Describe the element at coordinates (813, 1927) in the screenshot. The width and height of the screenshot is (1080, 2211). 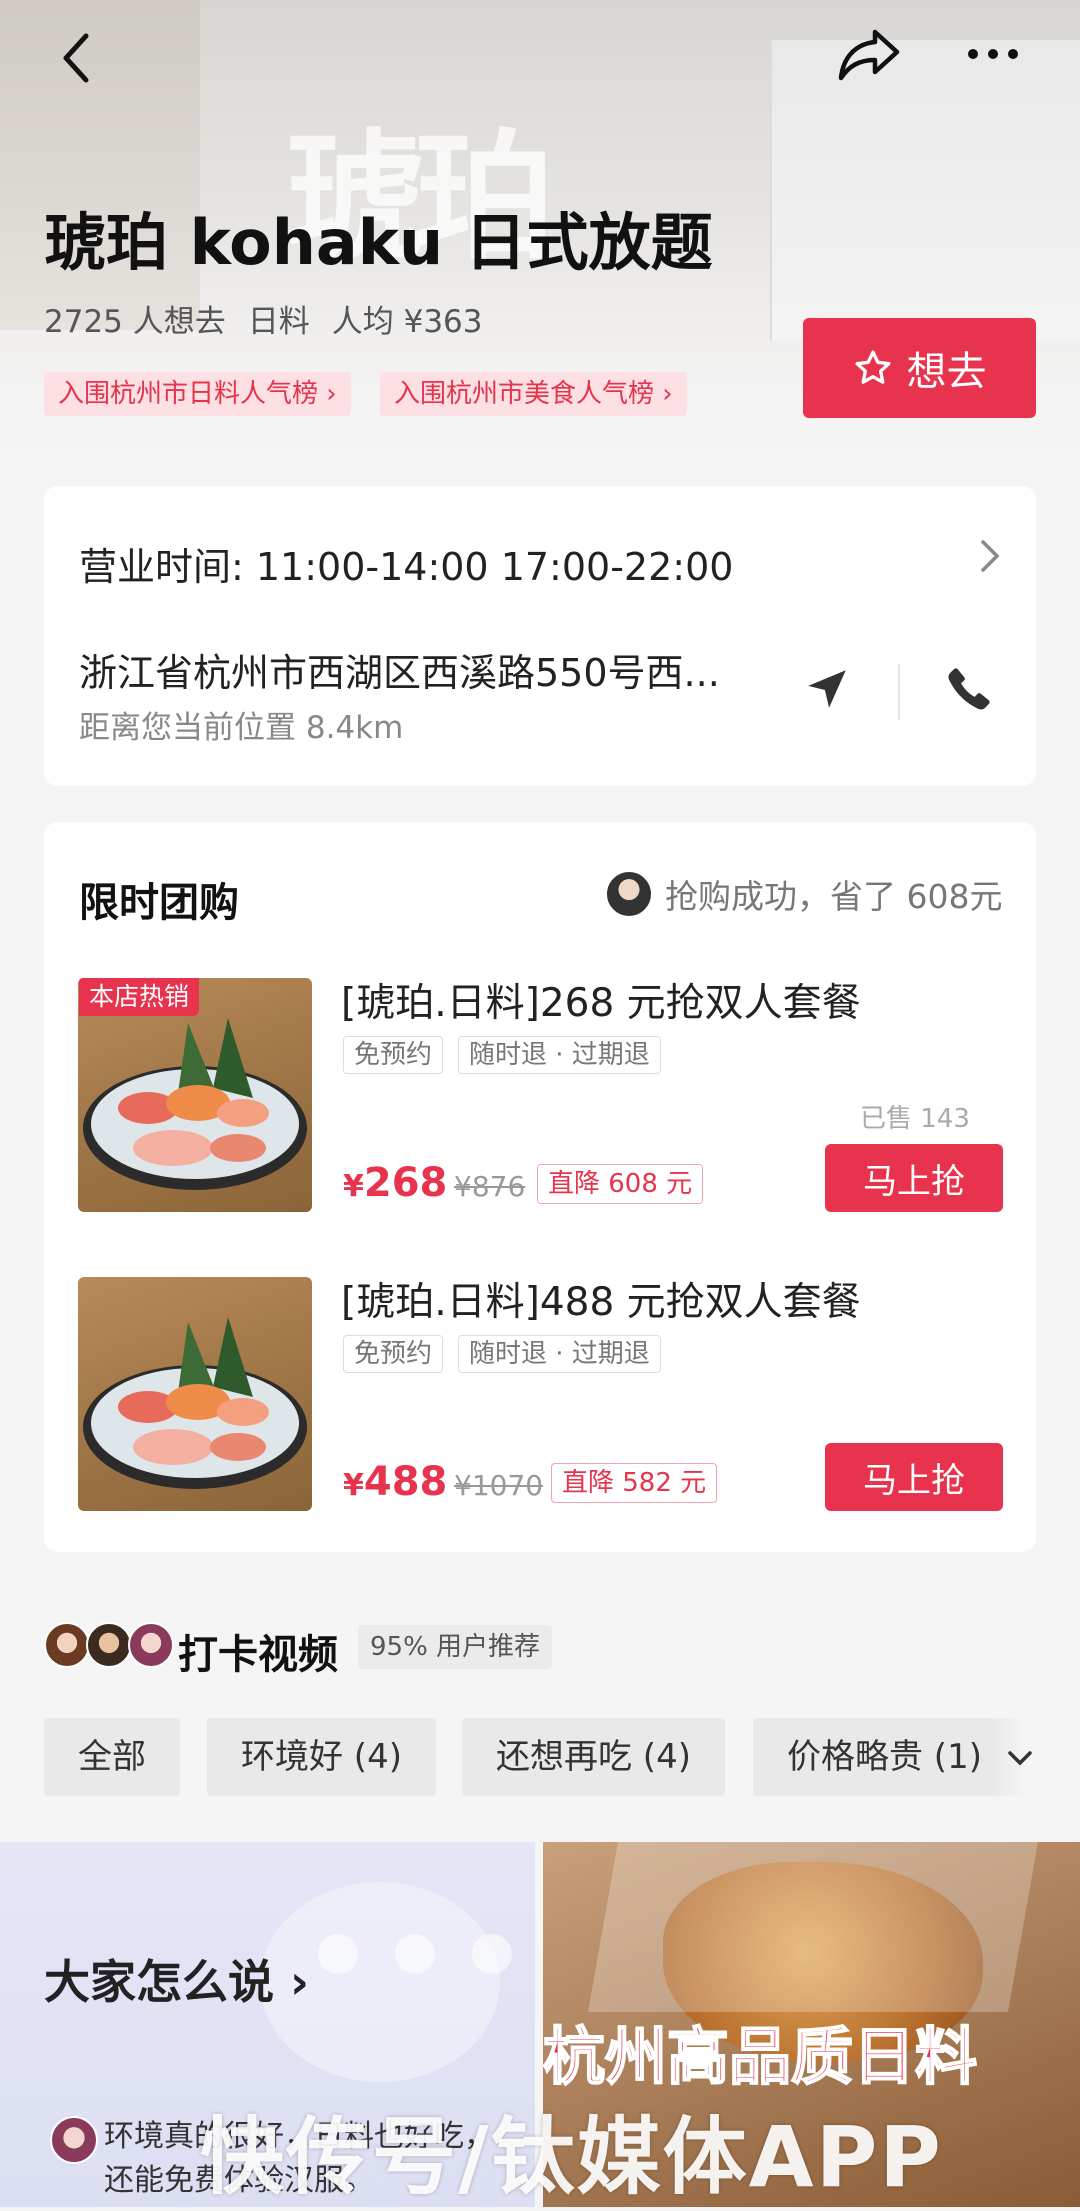
I see `paper-decor` at that location.